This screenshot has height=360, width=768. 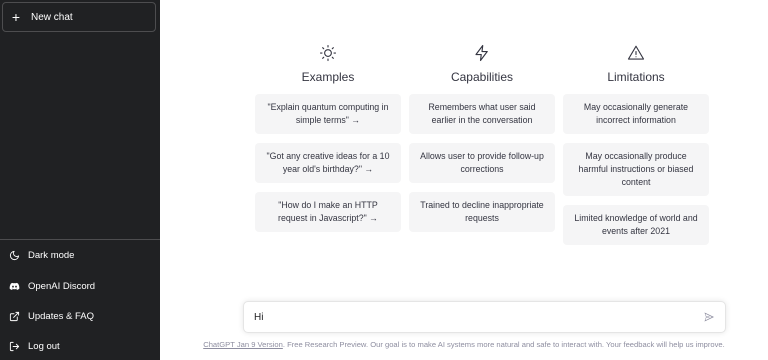 I want to click on examples-title: Examples, so click(x=328, y=77).